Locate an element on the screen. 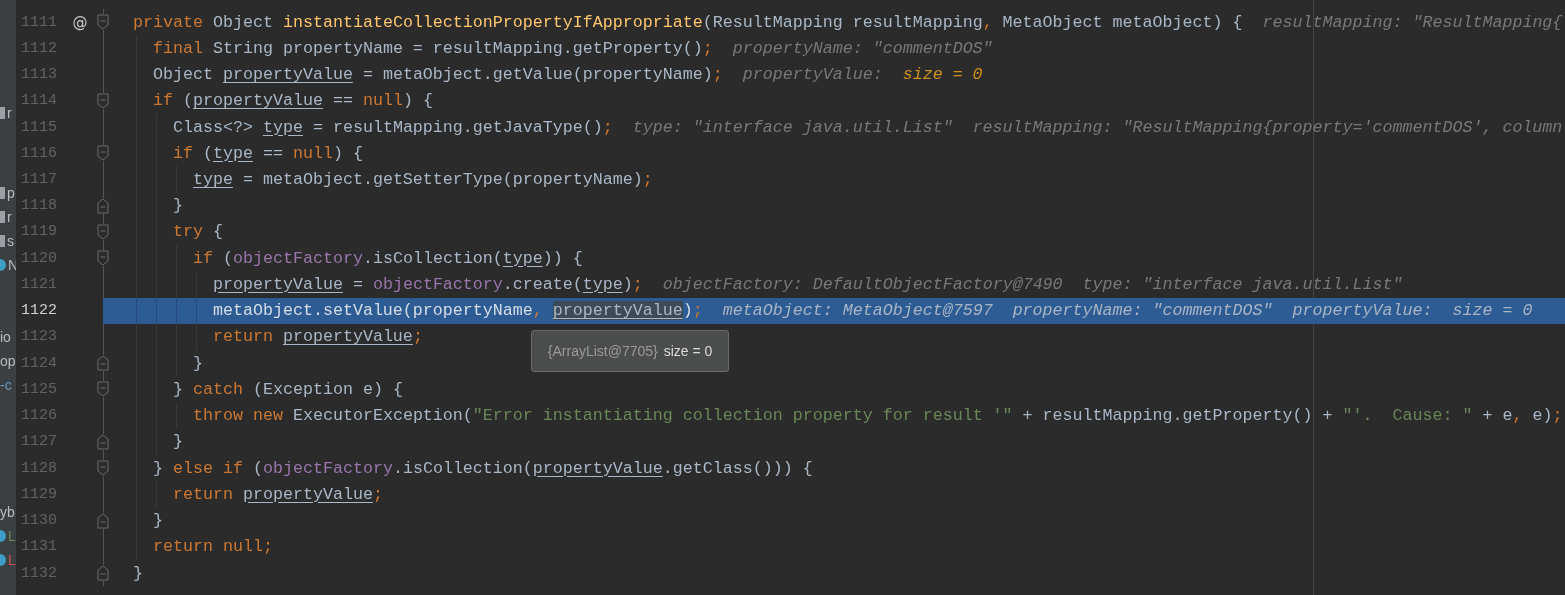 The image size is (1565, 595). inline-value-hint: resultMapping: "ResultMapping{property='commentDOS', column is located at coordinates (1267, 127).